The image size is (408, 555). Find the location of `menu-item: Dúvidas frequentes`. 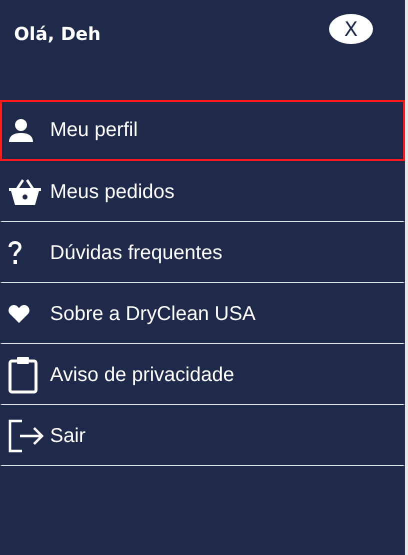

menu-item: Dúvidas frequentes is located at coordinates (202, 252).